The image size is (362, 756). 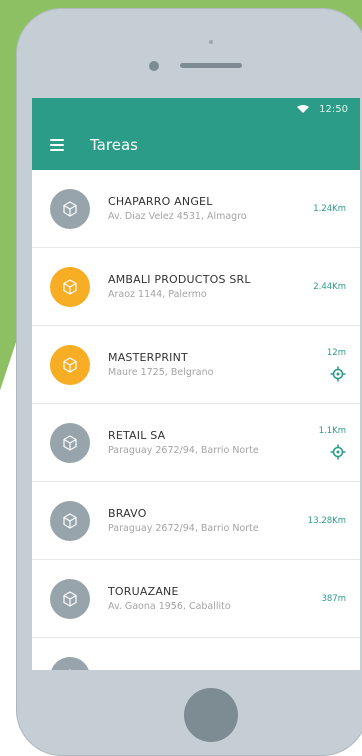 What do you see at coordinates (196, 654) in the screenshot?
I see `task-row: FAME` at bounding box center [196, 654].